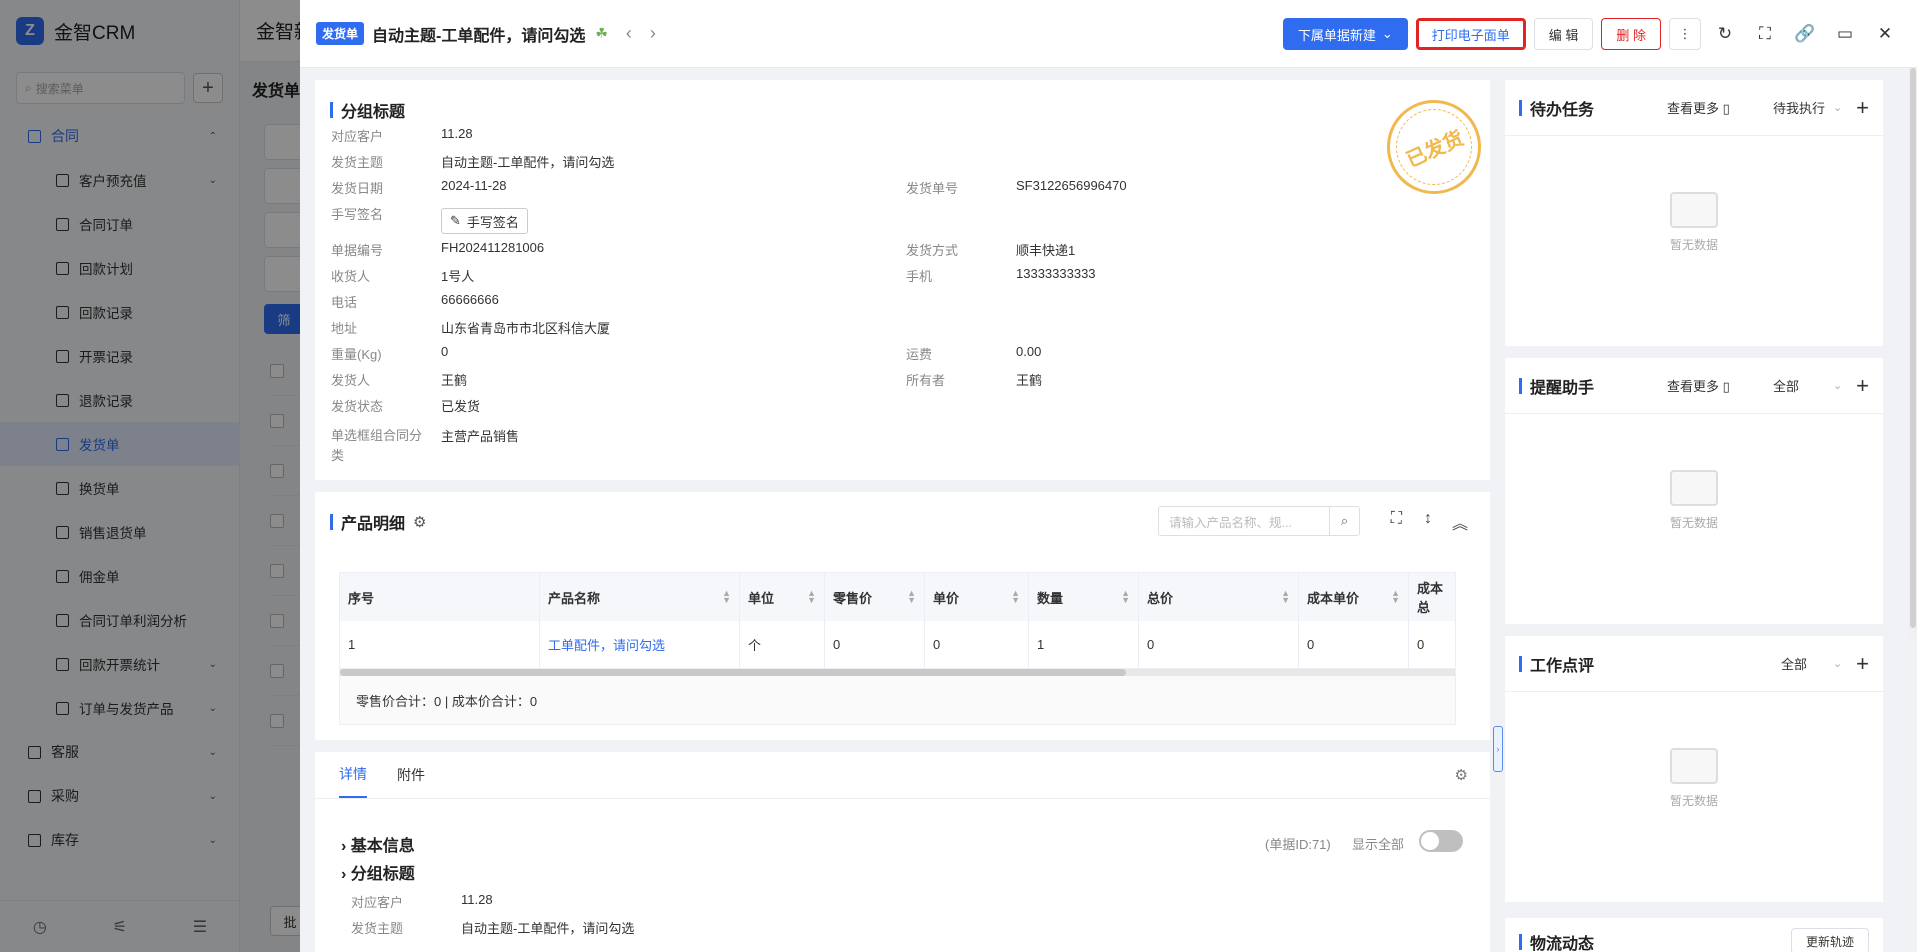 The width and height of the screenshot is (1917, 952). What do you see at coordinates (1694, 664) in the screenshot?
I see `review-panel-header: 工作点评 全部 ⌄ +` at bounding box center [1694, 664].